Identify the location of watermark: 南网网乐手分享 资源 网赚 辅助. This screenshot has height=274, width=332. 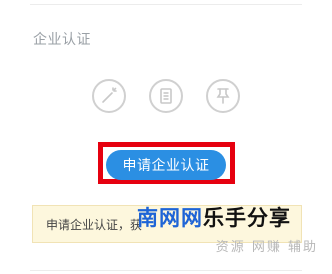
(234, 230).